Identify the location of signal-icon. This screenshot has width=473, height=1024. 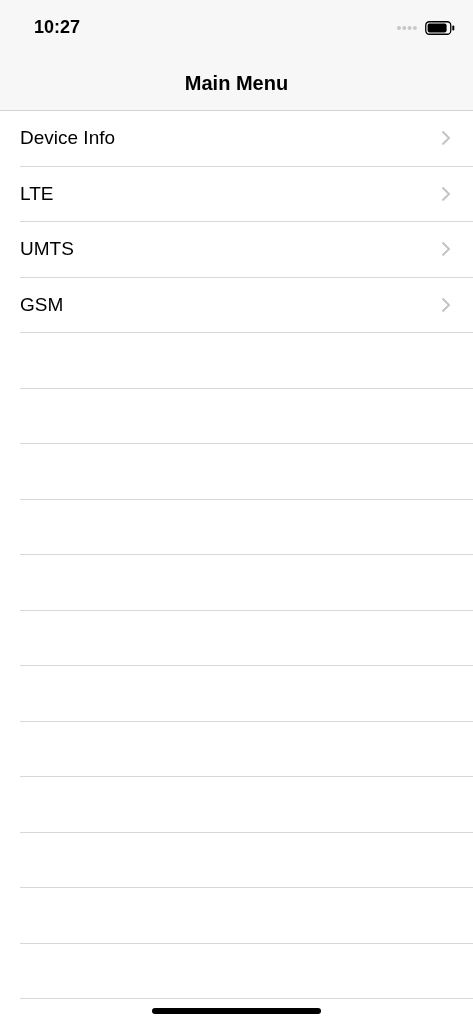
(407, 27).